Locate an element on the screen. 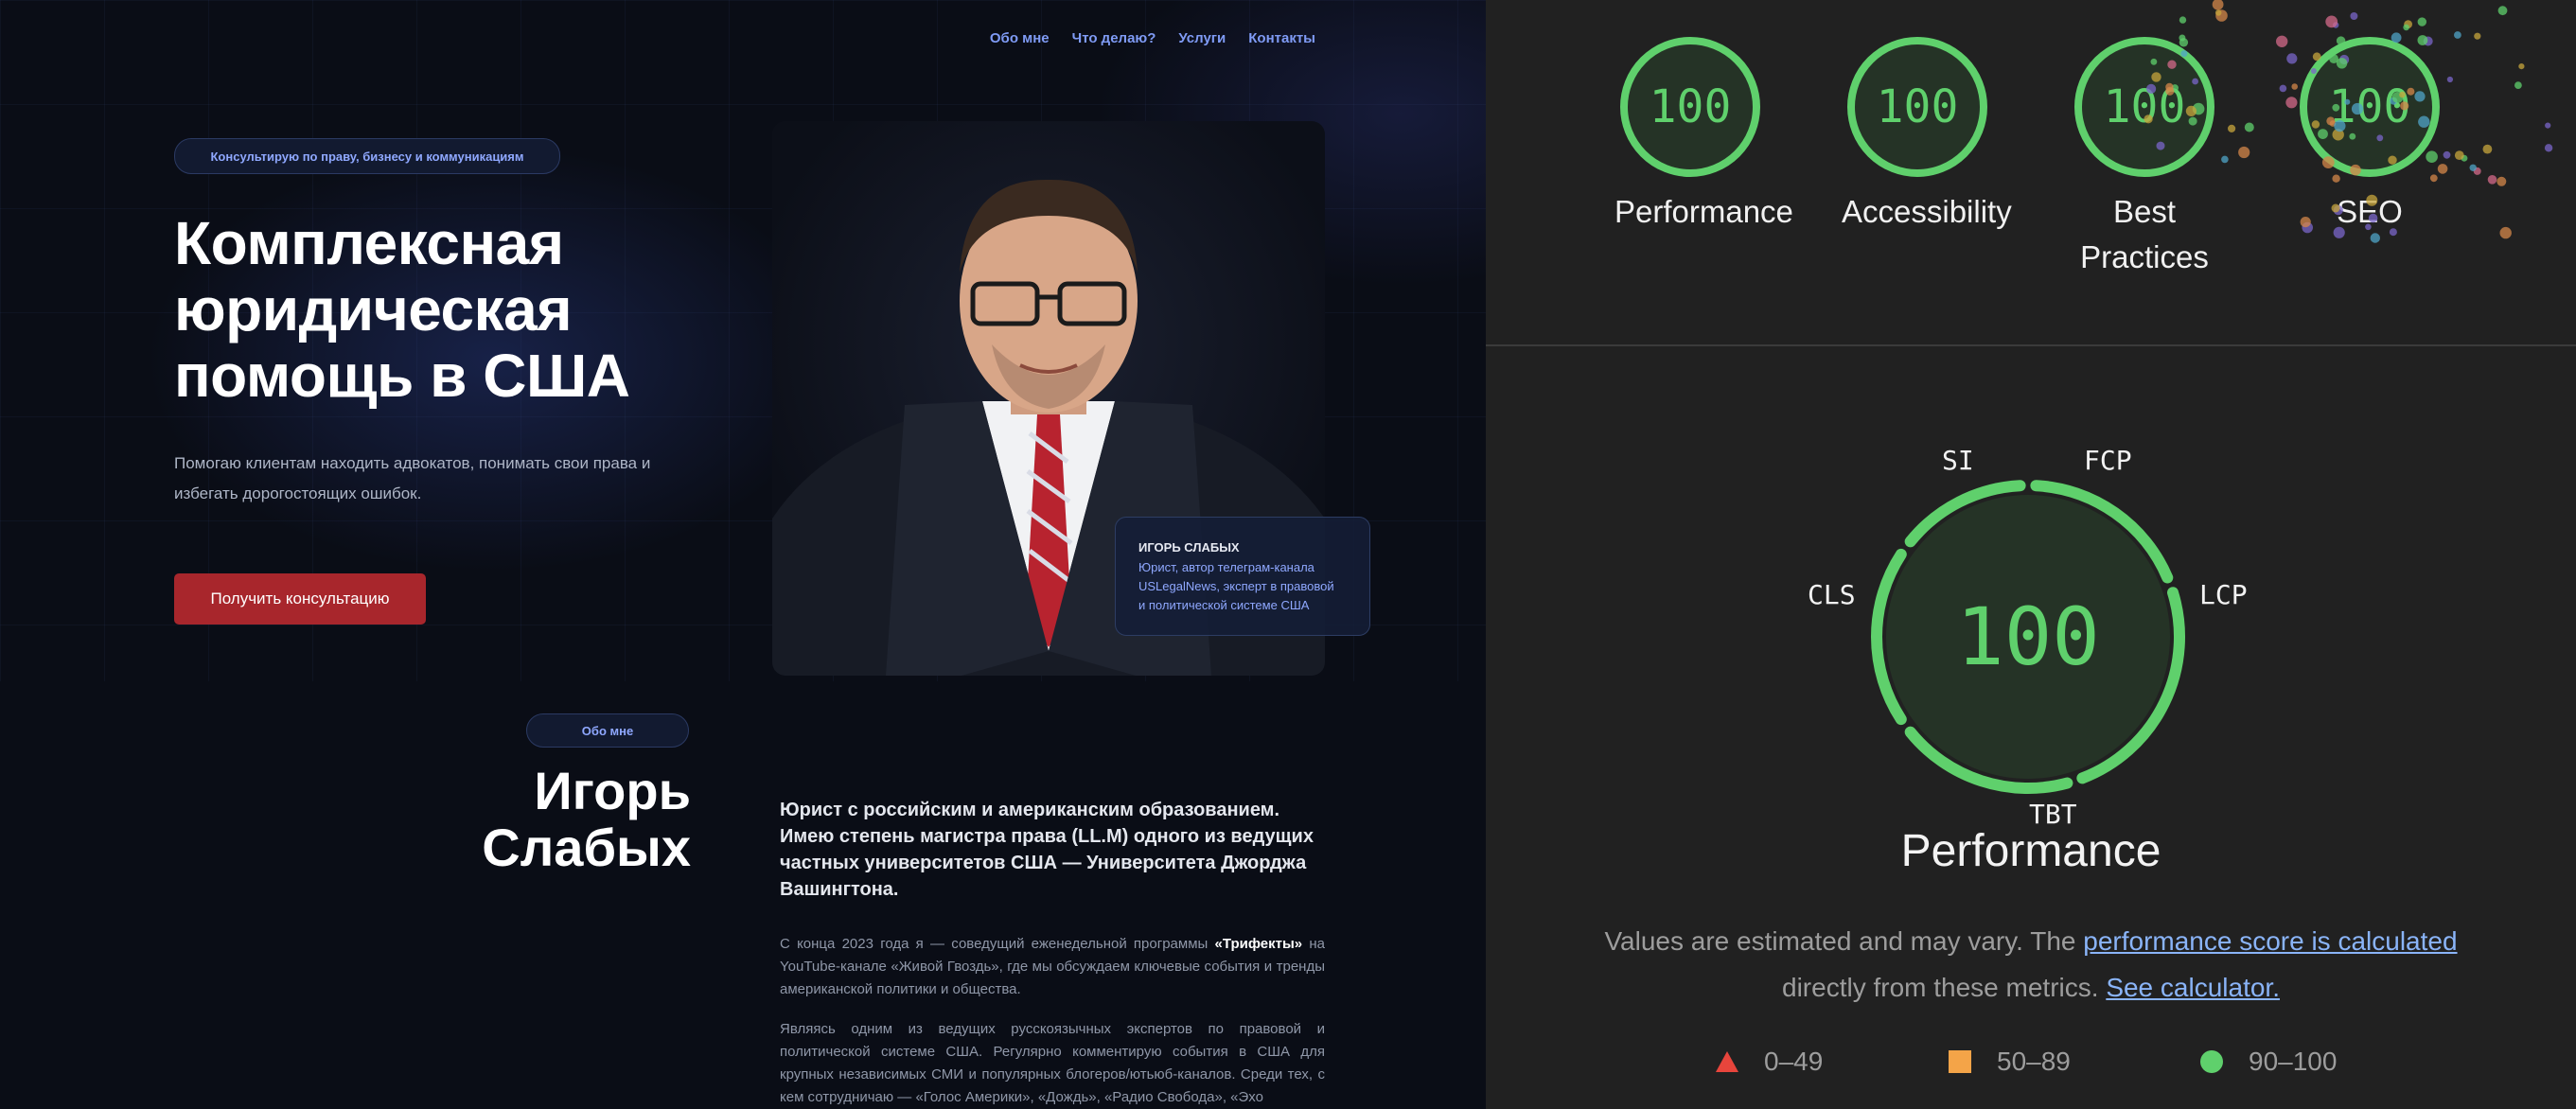 The height and width of the screenshot is (1109, 2576). about-name: Игорь Слабых is located at coordinates (568, 820).